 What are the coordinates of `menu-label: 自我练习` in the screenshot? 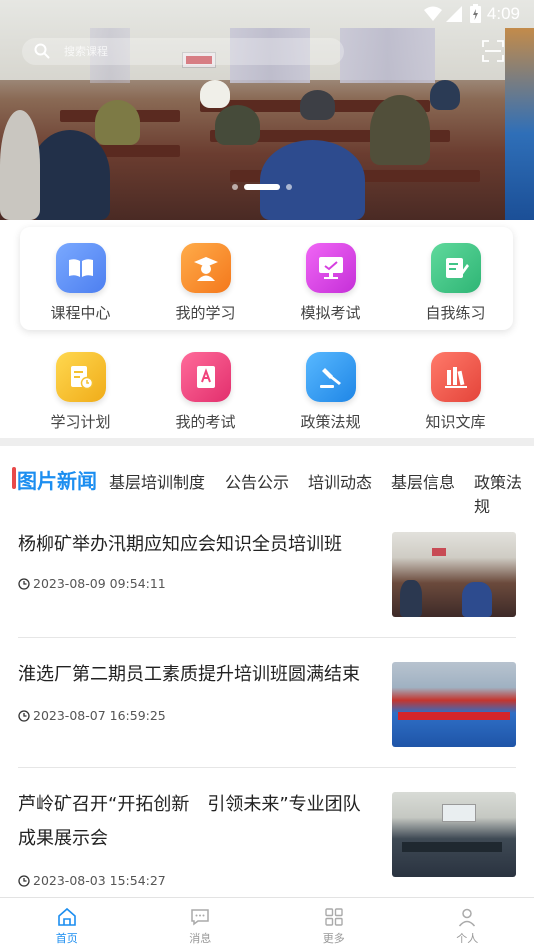 It's located at (455, 313).